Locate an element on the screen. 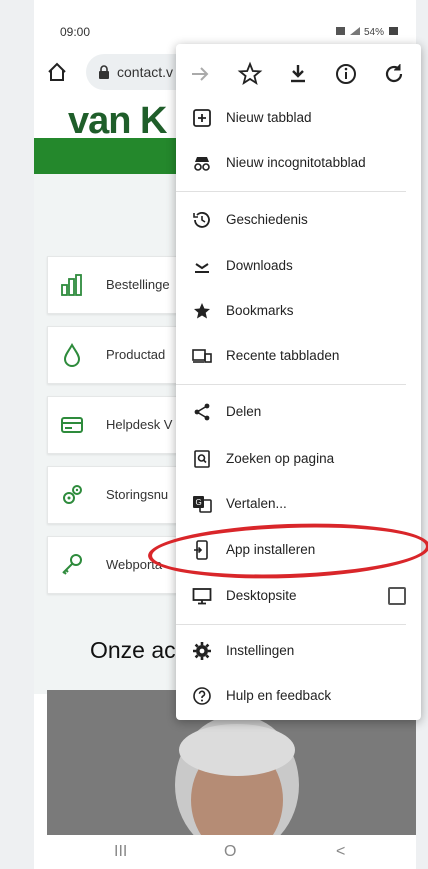 This screenshot has width=428, height=869. new-tab-icon is located at coordinates (202, 118).